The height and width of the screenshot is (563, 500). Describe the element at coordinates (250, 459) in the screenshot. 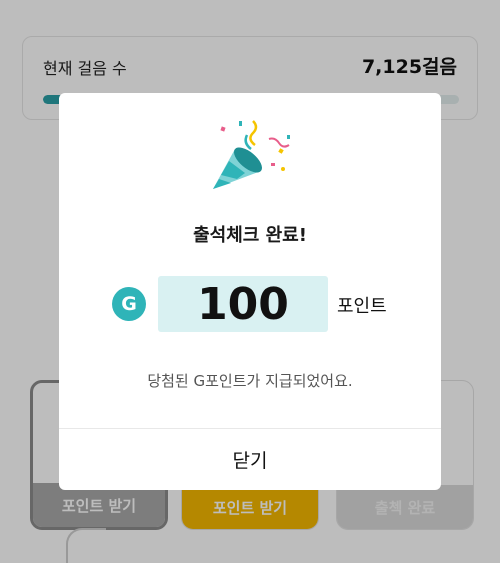

I see `close-button: 닫기` at that location.